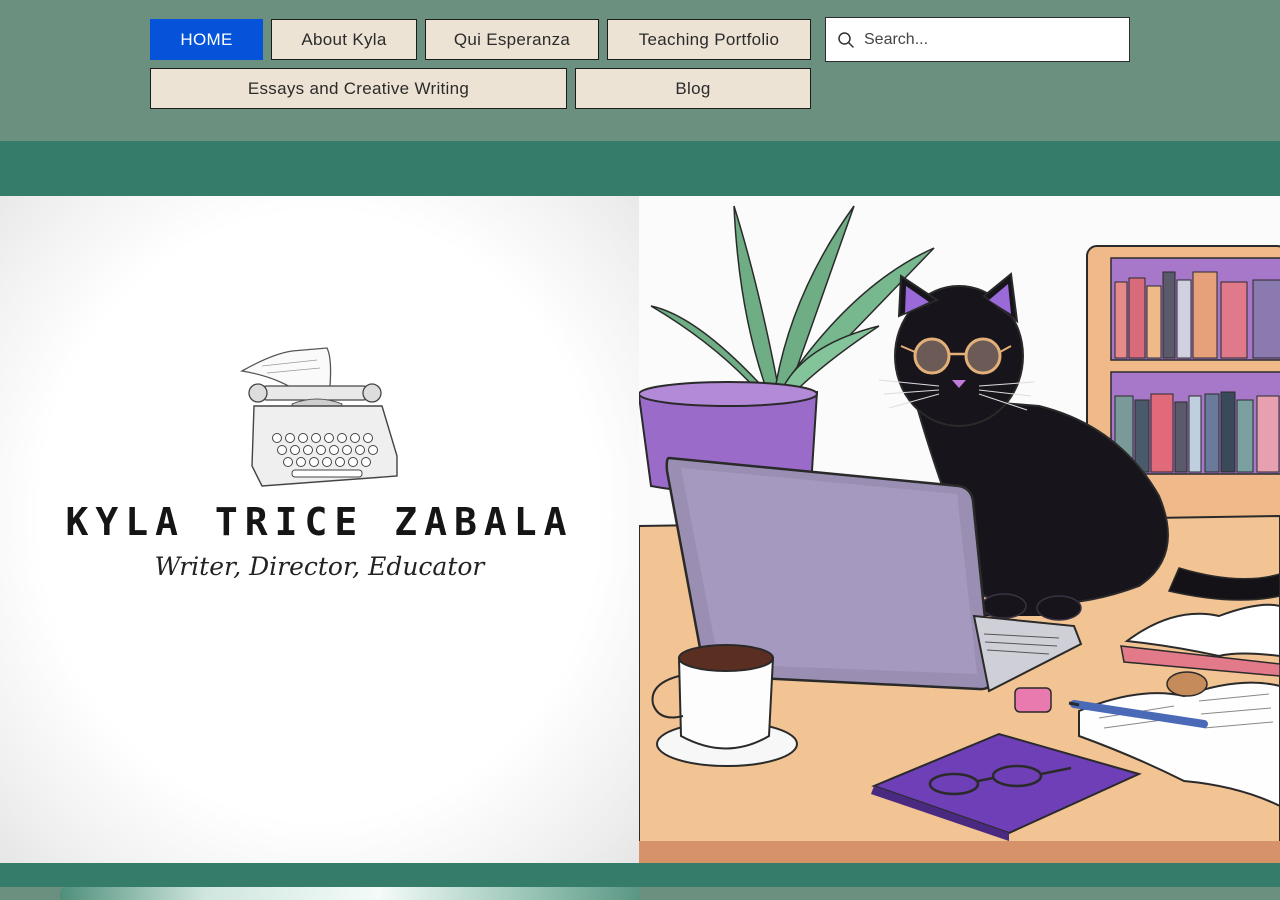 The image size is (1280, 900). What do you see at coordinates (358, 88) in the screenshot?
I see `nav-item-essays: Essays and Creative Writing` at bounding box center [358, 88].